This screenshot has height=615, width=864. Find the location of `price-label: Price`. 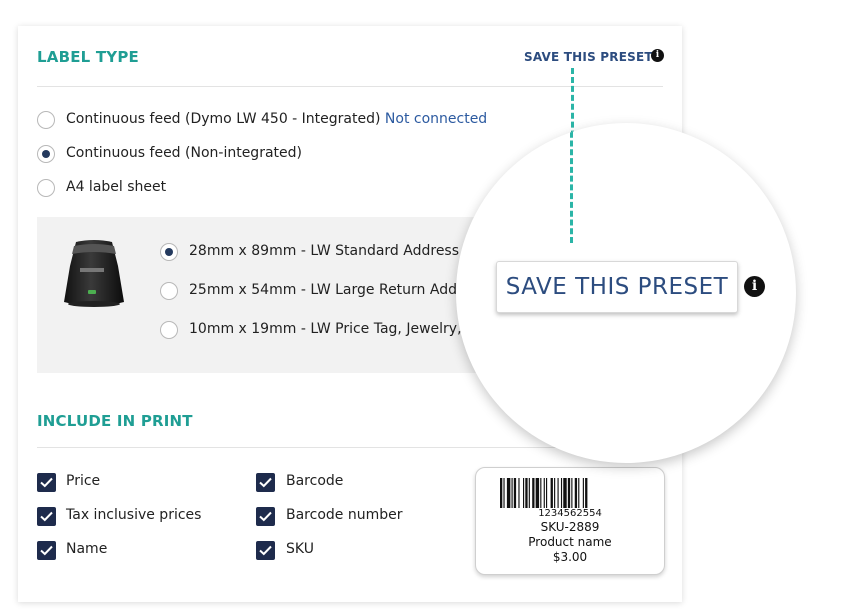

price-label: Price is located at coordinates (83, 481).